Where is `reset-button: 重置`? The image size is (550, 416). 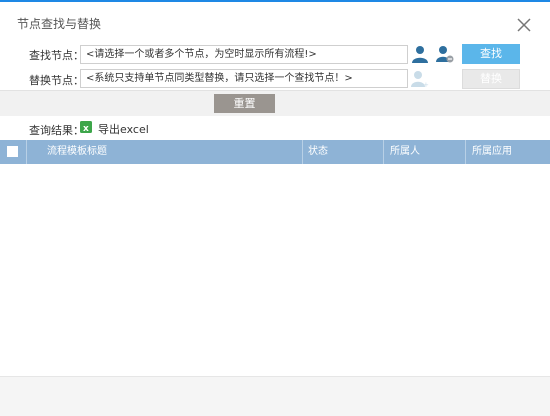 reset-button: 重置 is located at coordinates (244, 103).